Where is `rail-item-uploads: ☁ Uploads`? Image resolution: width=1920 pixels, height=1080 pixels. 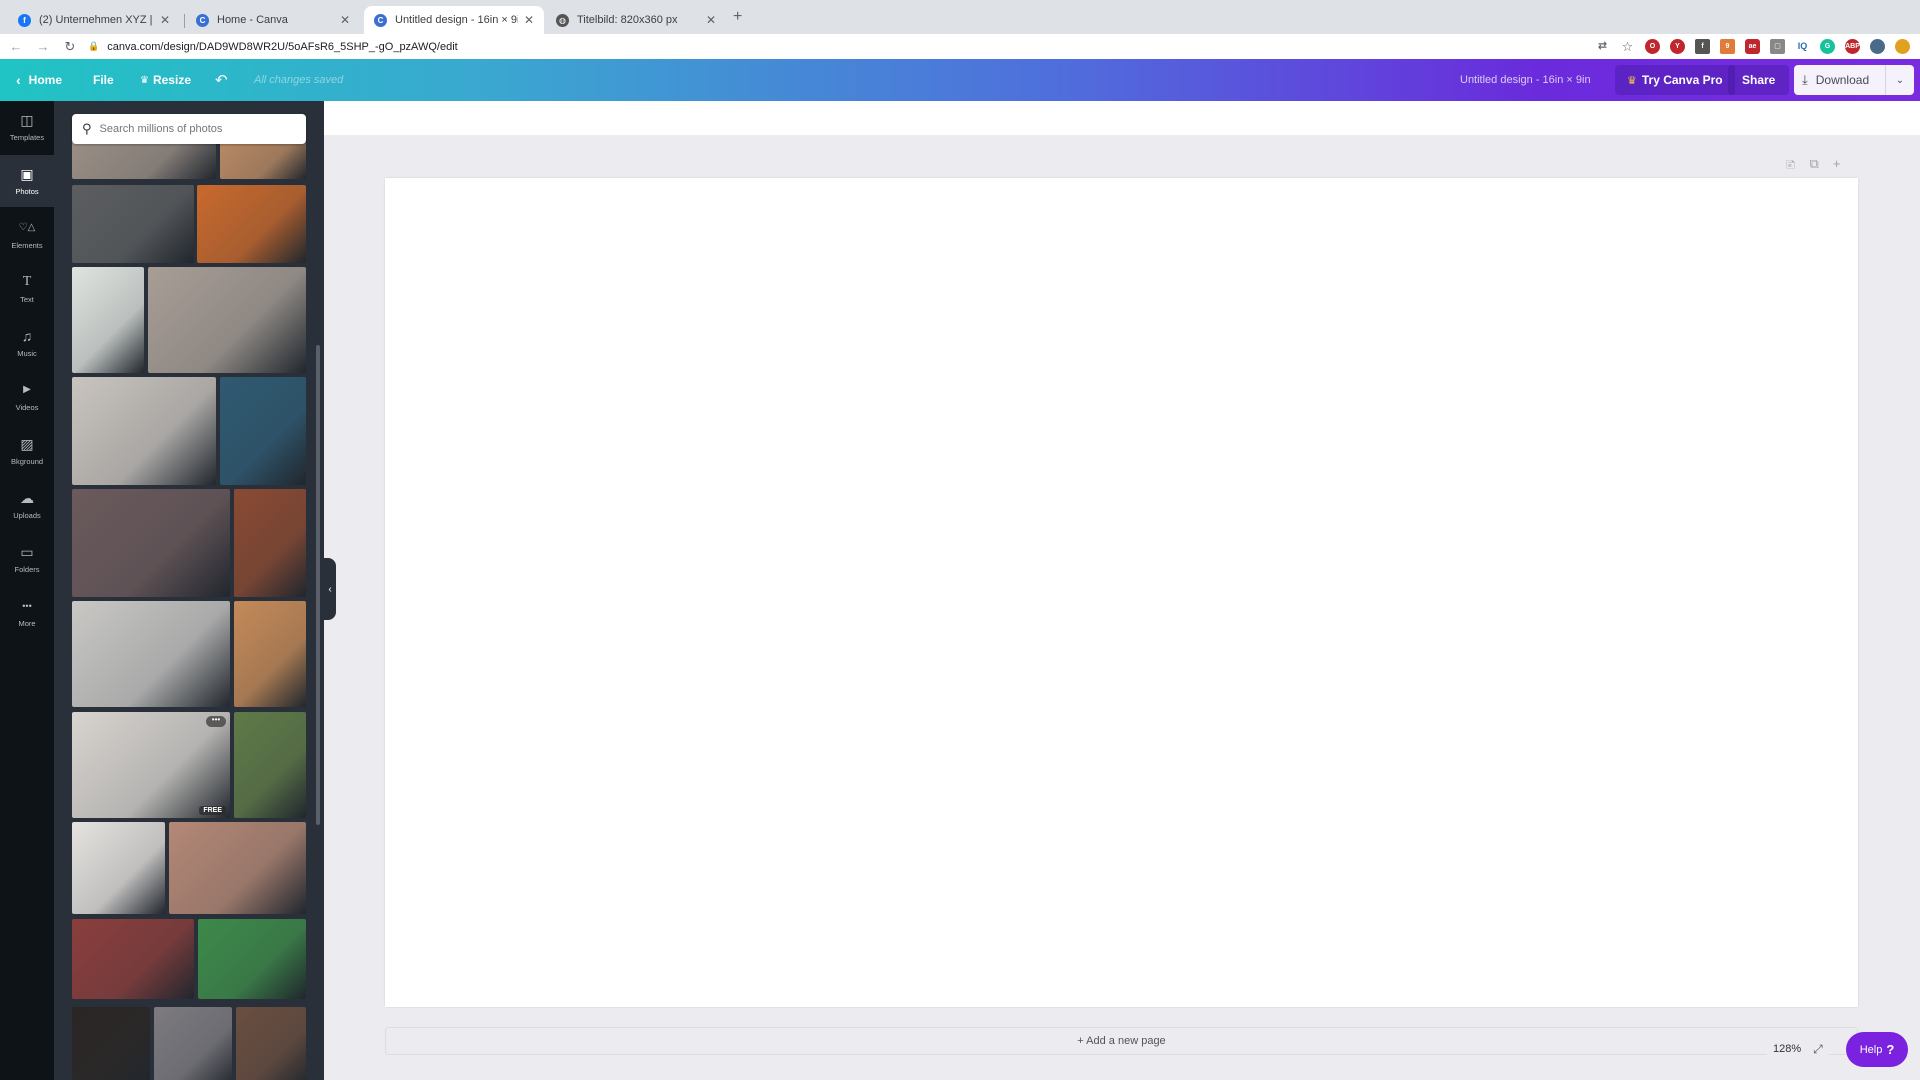
rail-item-uploads: ☁ Uploads is located at coordinates (27, 505).